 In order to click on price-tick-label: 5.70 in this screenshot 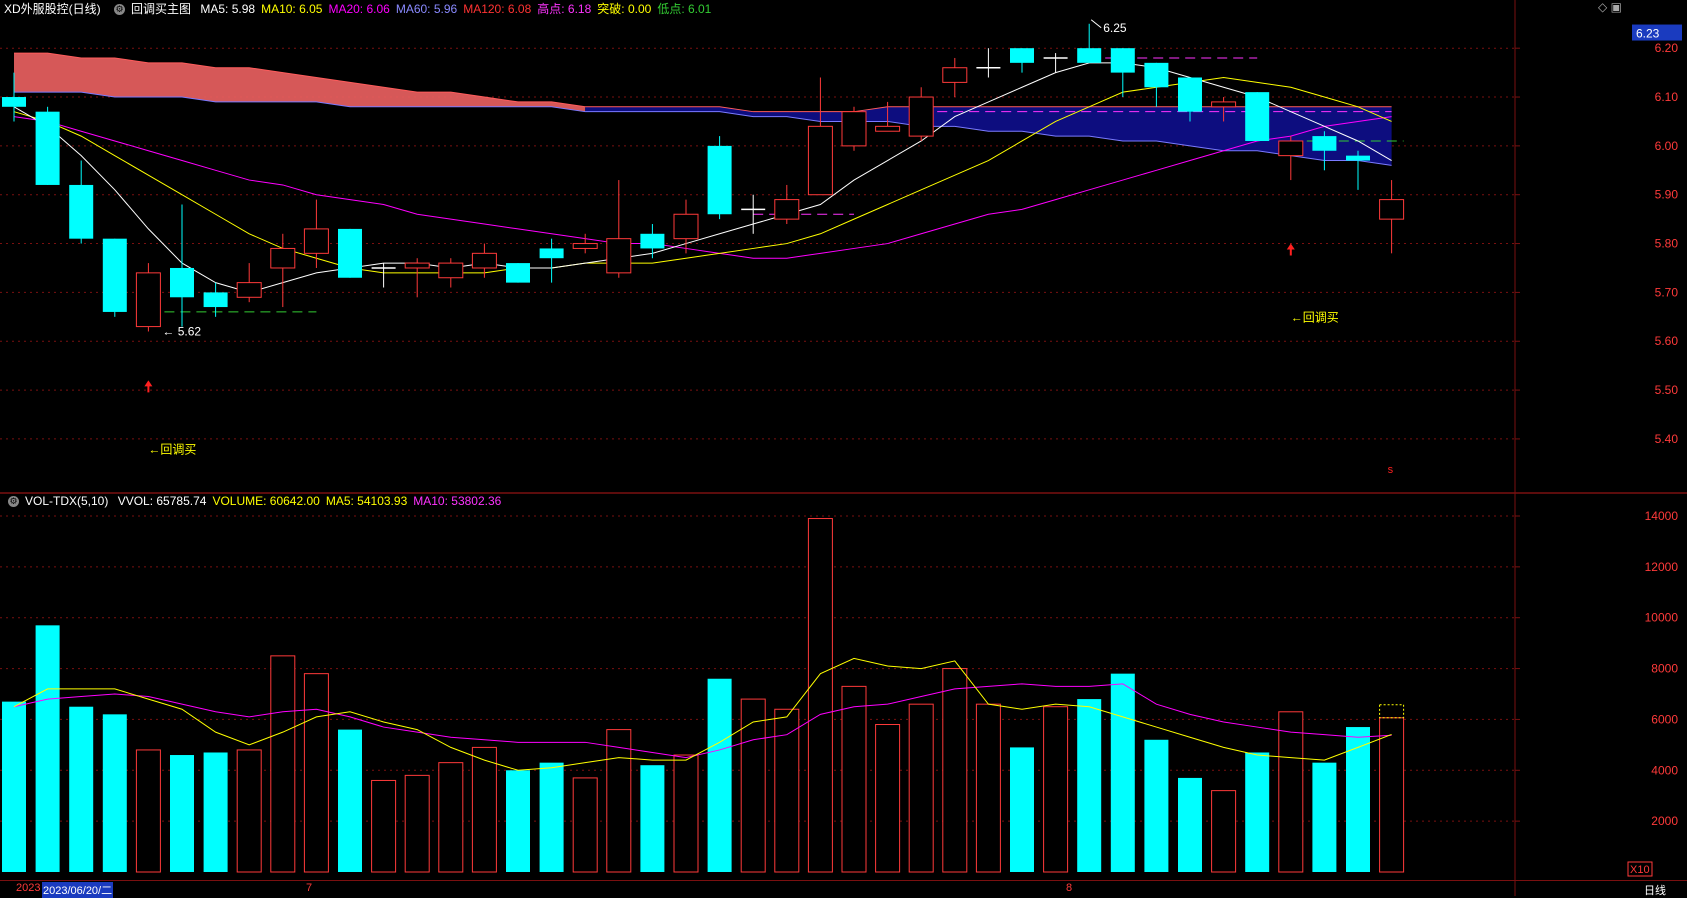, I will do `click(1667, 292)`.